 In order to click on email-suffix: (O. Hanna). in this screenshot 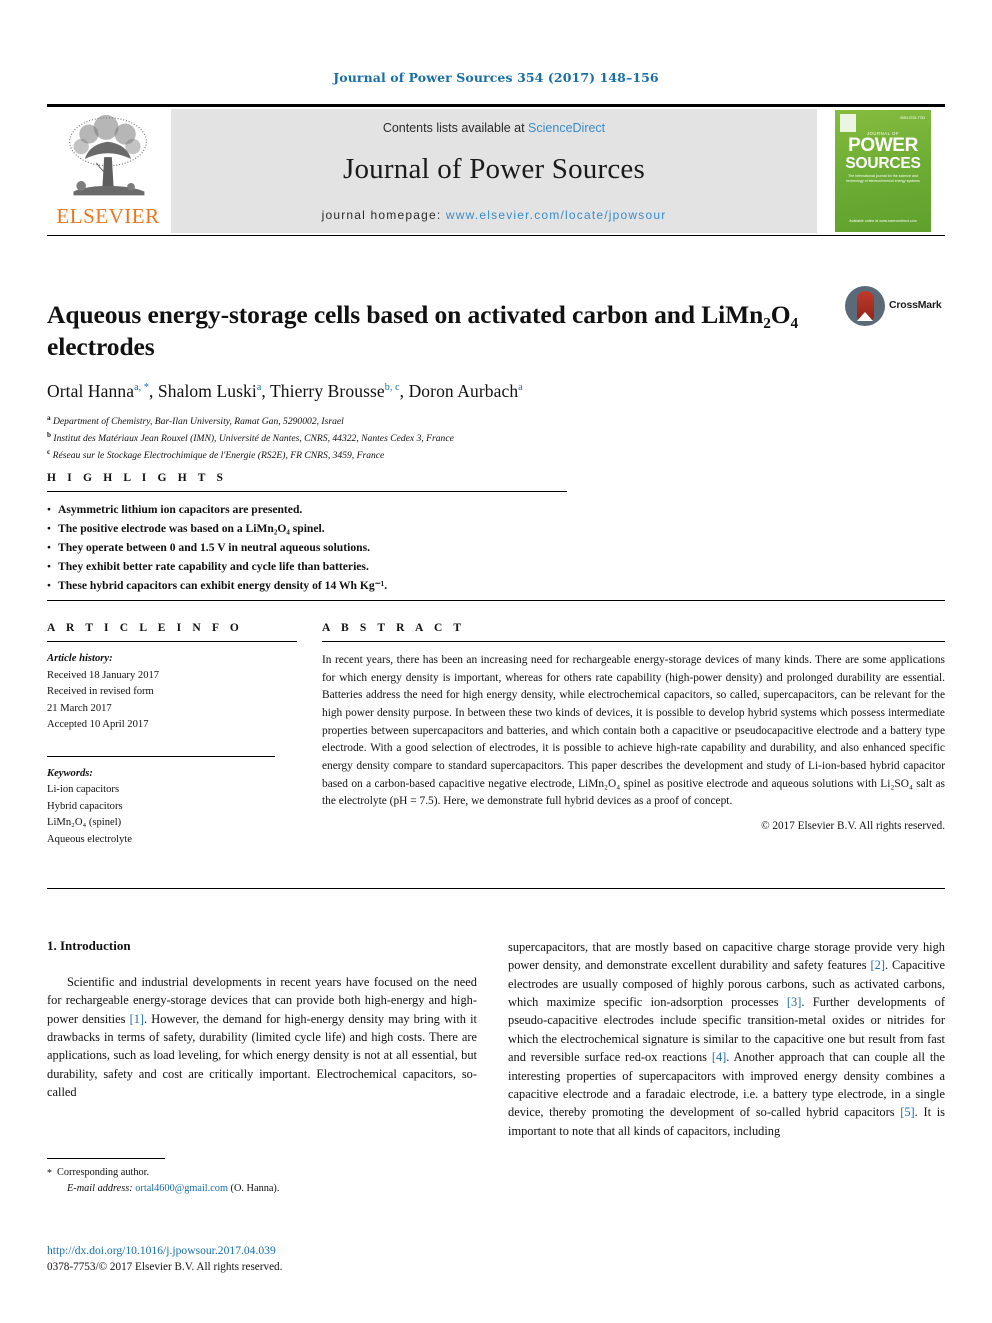, I will do `click(255, 1188)`.